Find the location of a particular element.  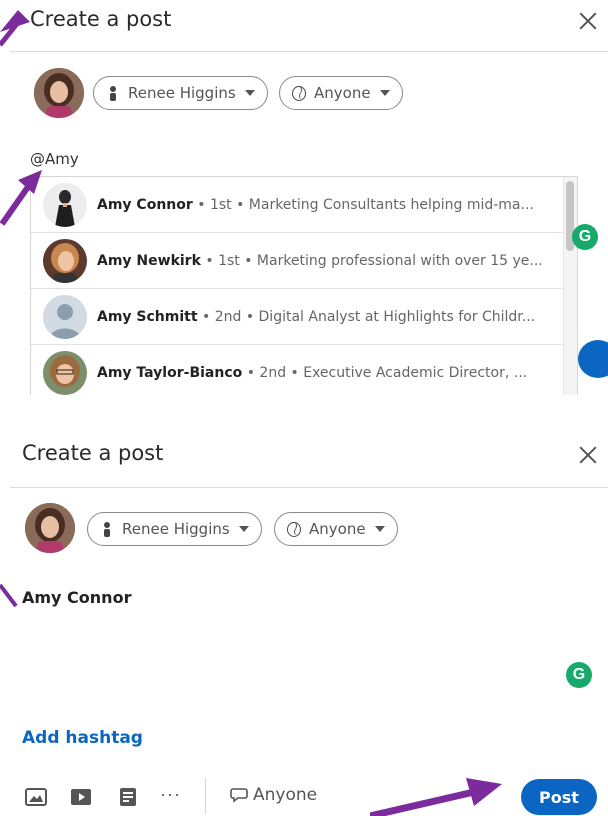

more-options-icon: ··· is located at coordinates (170, 794).